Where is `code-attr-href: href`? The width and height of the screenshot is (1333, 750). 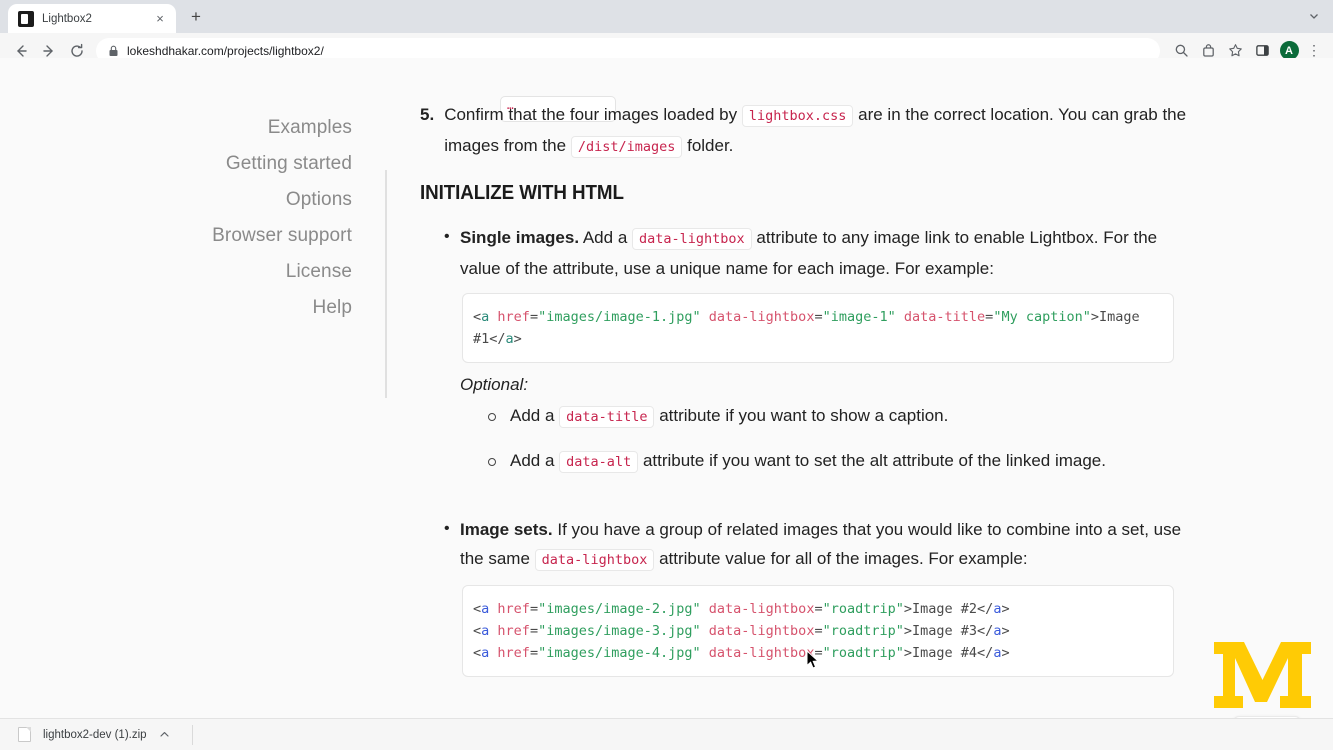 code-attr-href: href is located at coordinates (513, 317).